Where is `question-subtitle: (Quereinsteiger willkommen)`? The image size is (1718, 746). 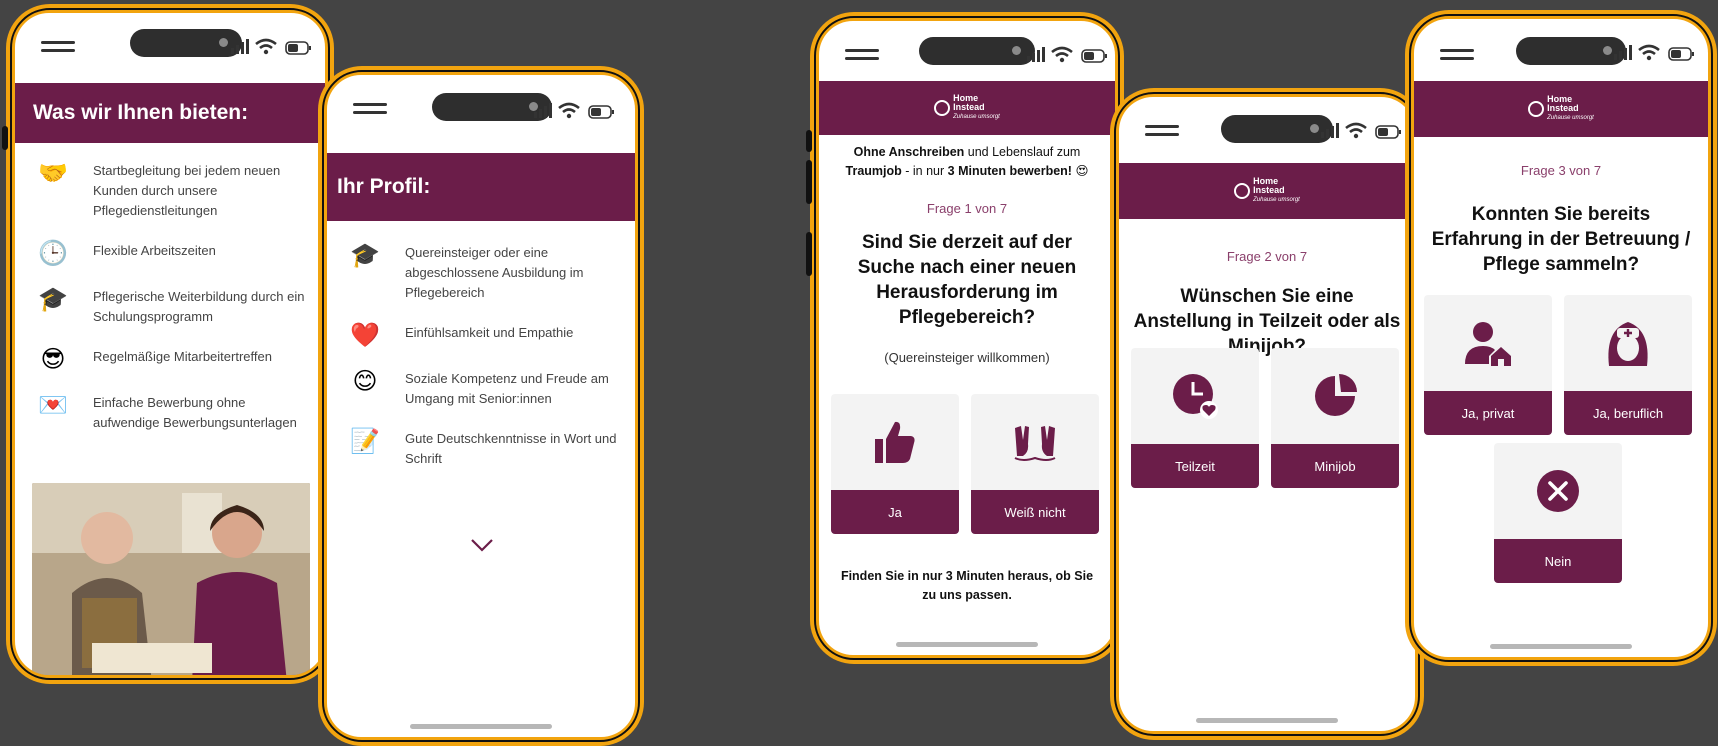
question-subtitle: (Quereinsteiger willkommen) is located at coordinates (967, 357).